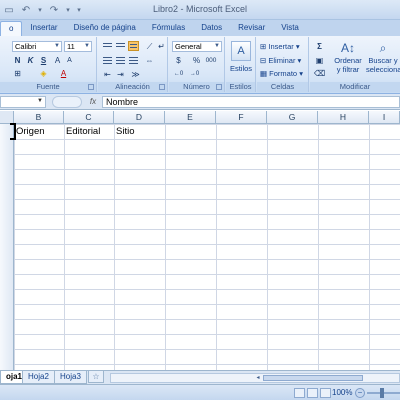 Image resolution: width=400 pixels, height=400 pixels. What do you see at coordinates (319, 73) in the screenshot?
I see `clear-icon: ⌫` at bounding box center [319, 73].